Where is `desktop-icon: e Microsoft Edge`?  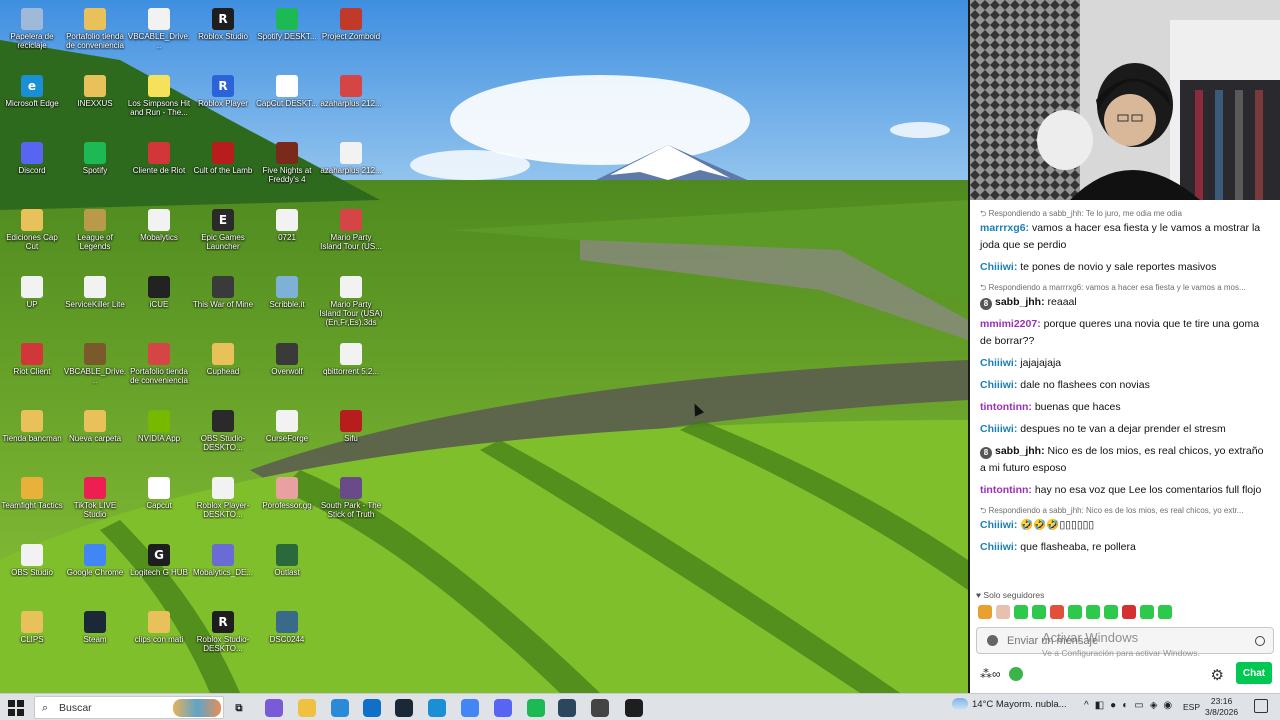 desktop-icon: e Microsoft Edge is located at coordinates (32, 101).